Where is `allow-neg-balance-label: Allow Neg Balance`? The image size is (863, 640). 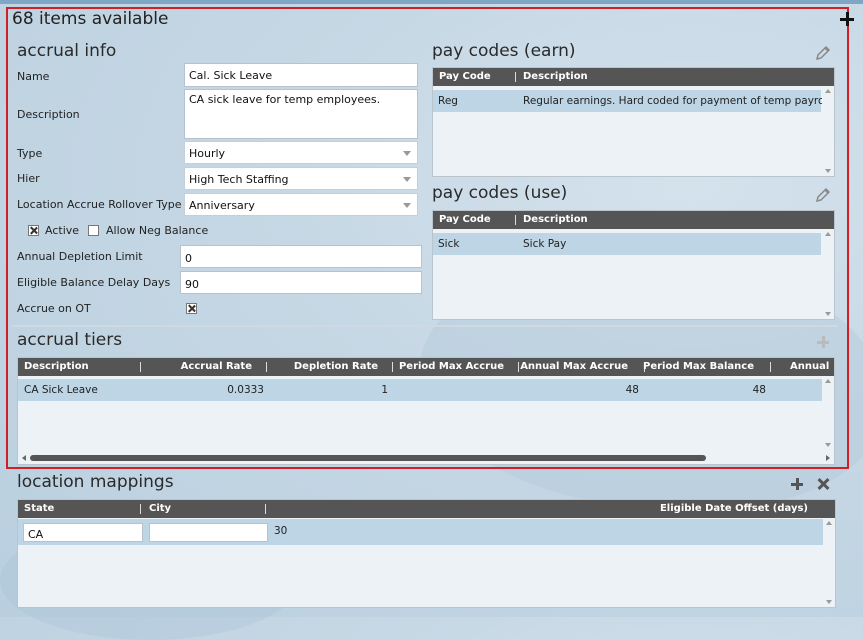
allow-neg-balance-label: Allow Neg Balance is located at coordinates (157, 230).